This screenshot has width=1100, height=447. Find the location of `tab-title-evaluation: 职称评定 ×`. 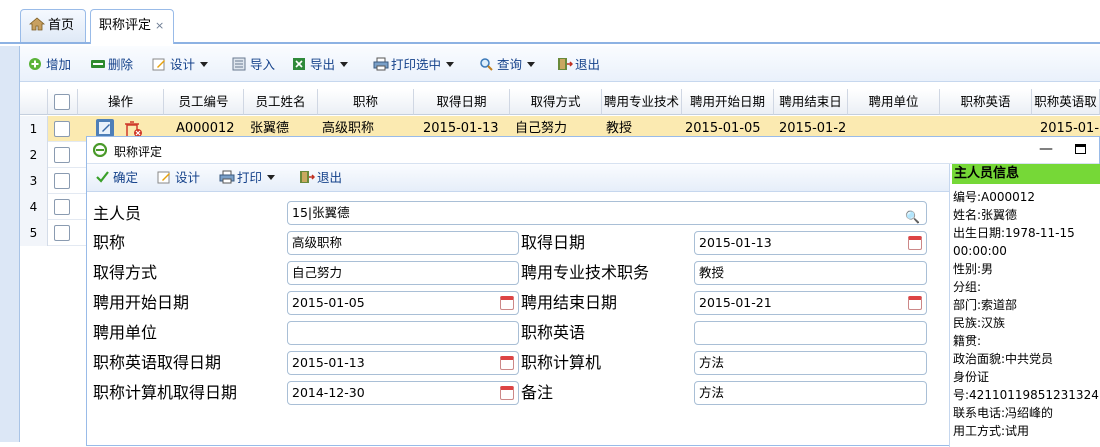

tab-title-evaluation: 职称评定 × is located at coordinates (132, 26).